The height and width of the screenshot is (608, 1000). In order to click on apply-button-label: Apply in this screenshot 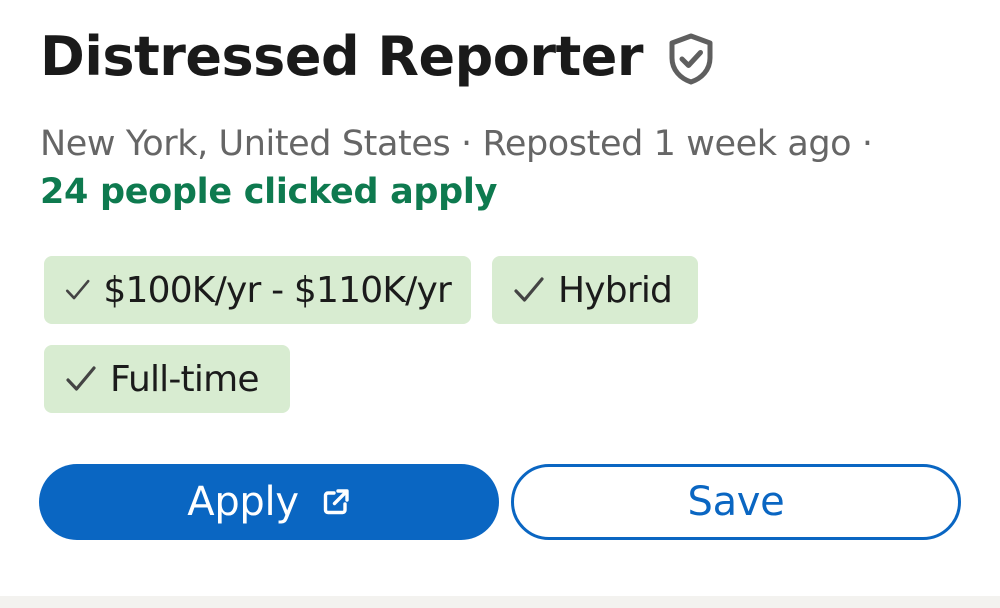, I will do `click(243, 502)`.